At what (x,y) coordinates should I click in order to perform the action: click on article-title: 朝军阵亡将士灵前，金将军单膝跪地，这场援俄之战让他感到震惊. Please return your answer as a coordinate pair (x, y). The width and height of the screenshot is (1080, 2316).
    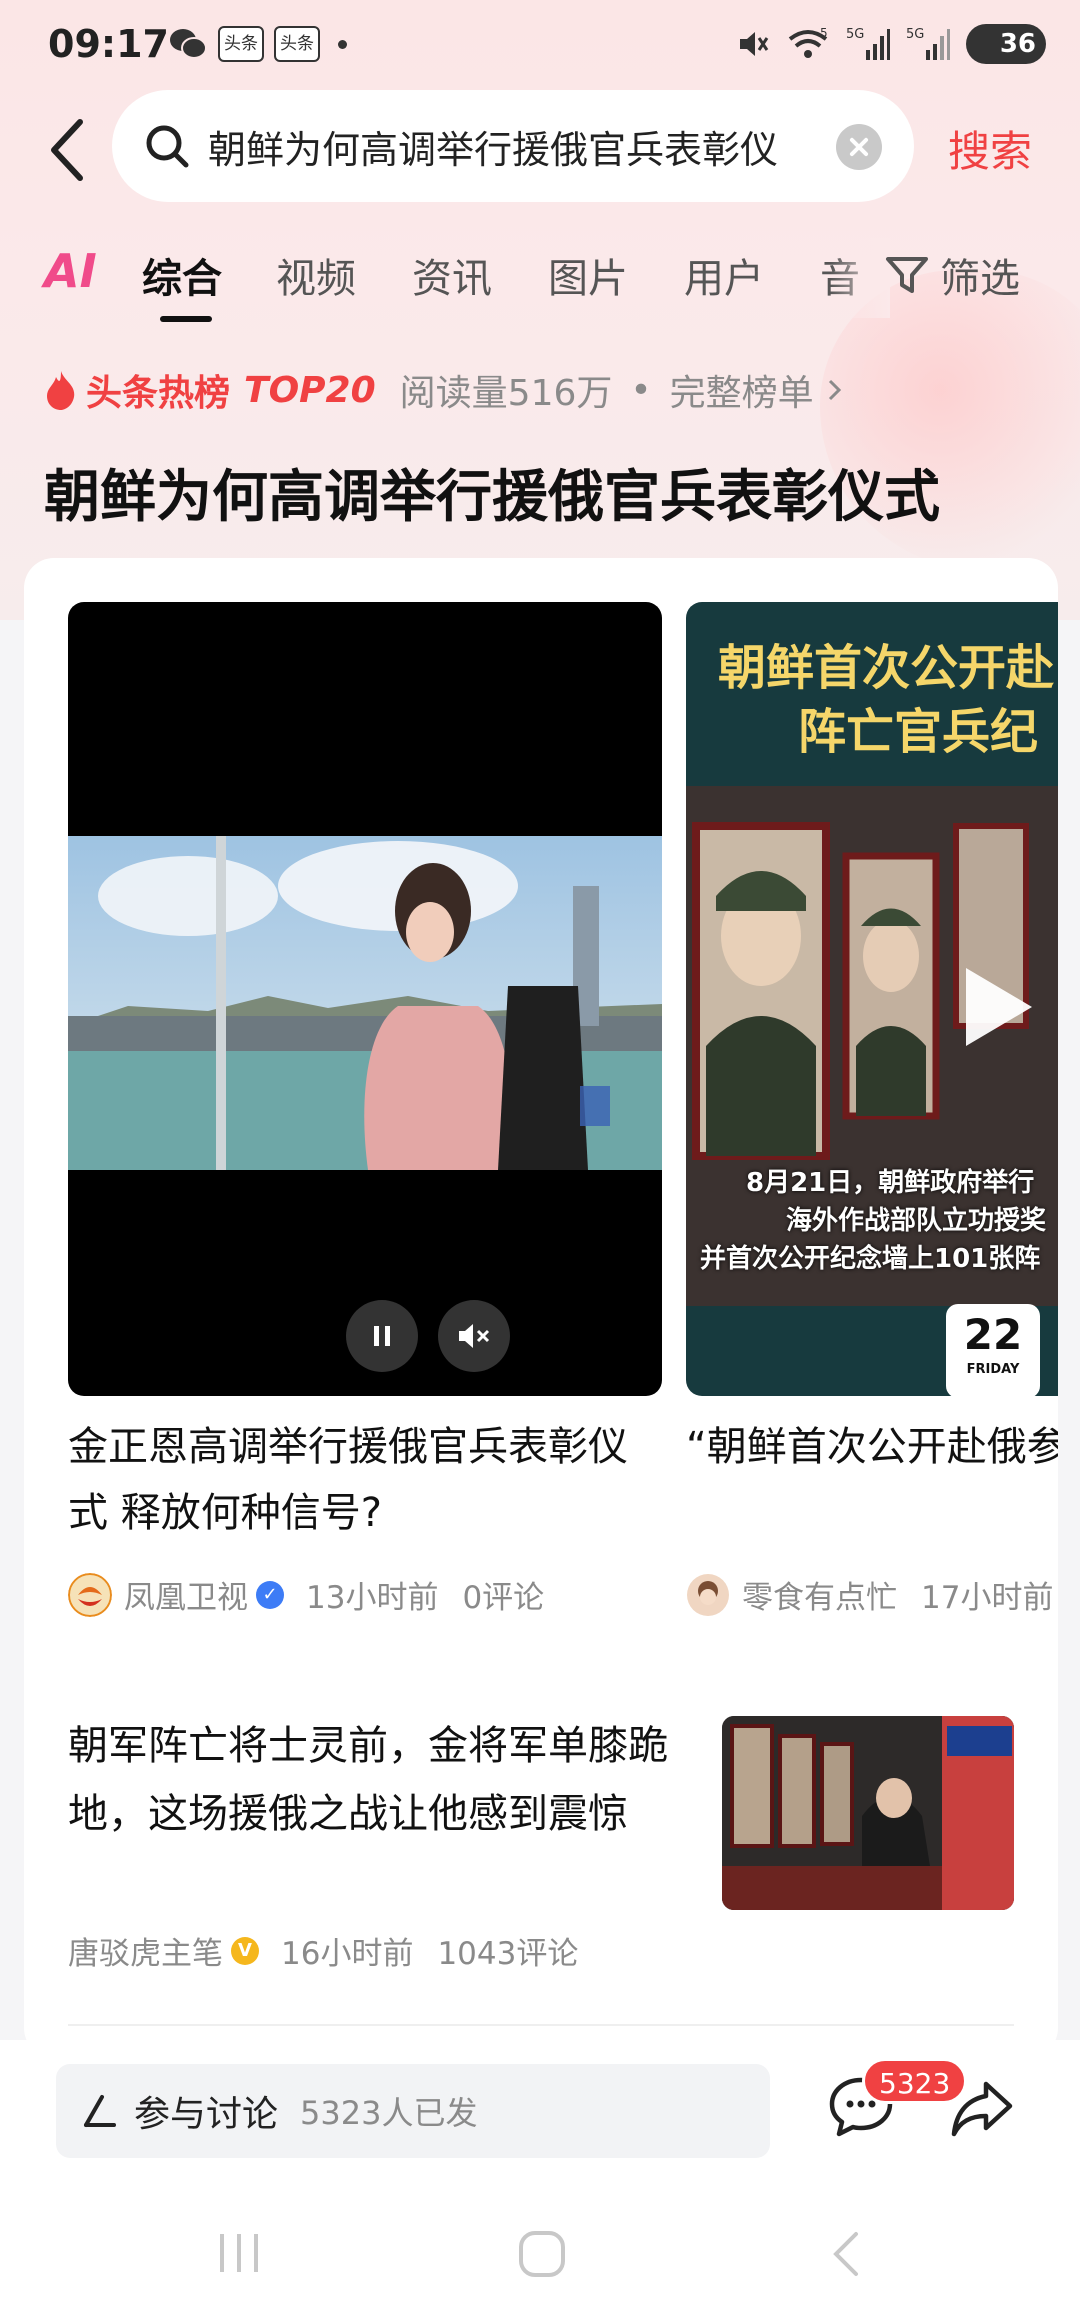
    Looking at the image, I should click on (378, 1780).